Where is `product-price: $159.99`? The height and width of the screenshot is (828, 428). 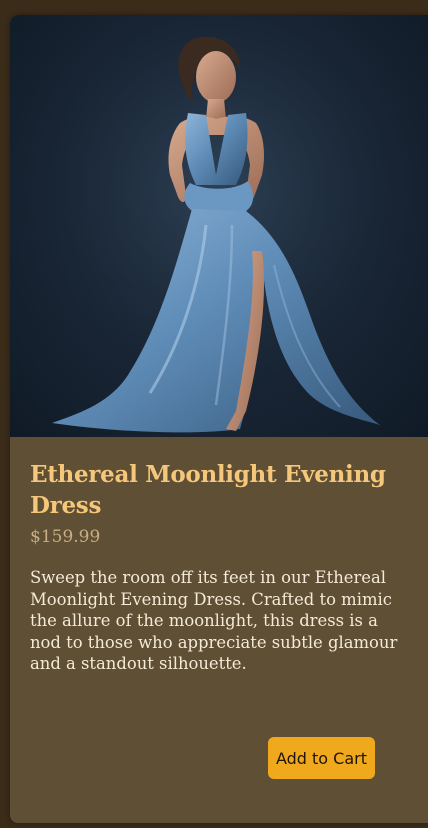 product-price: $159.99 is located at coordinates (65, 537).